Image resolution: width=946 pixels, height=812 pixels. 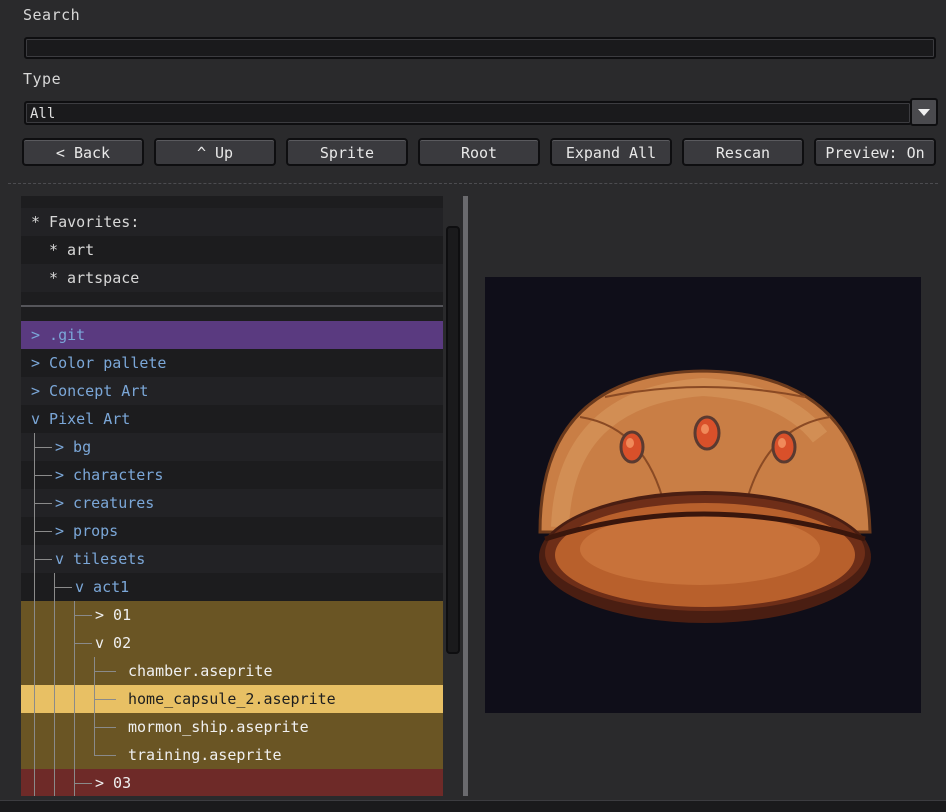 What do you see at coordinates (113, 783) in the screenshot?
I see `tree-item-label: > 03` at bounding box center [113, 783].